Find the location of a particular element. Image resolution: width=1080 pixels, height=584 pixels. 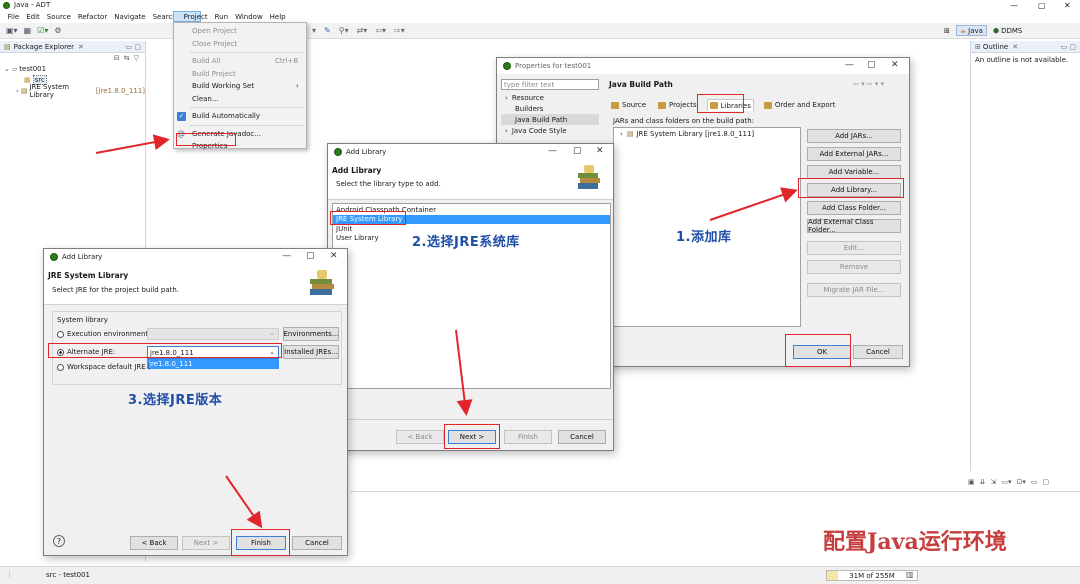

tab-order-and-export: Order and Export is located at coordinates (799, 105).